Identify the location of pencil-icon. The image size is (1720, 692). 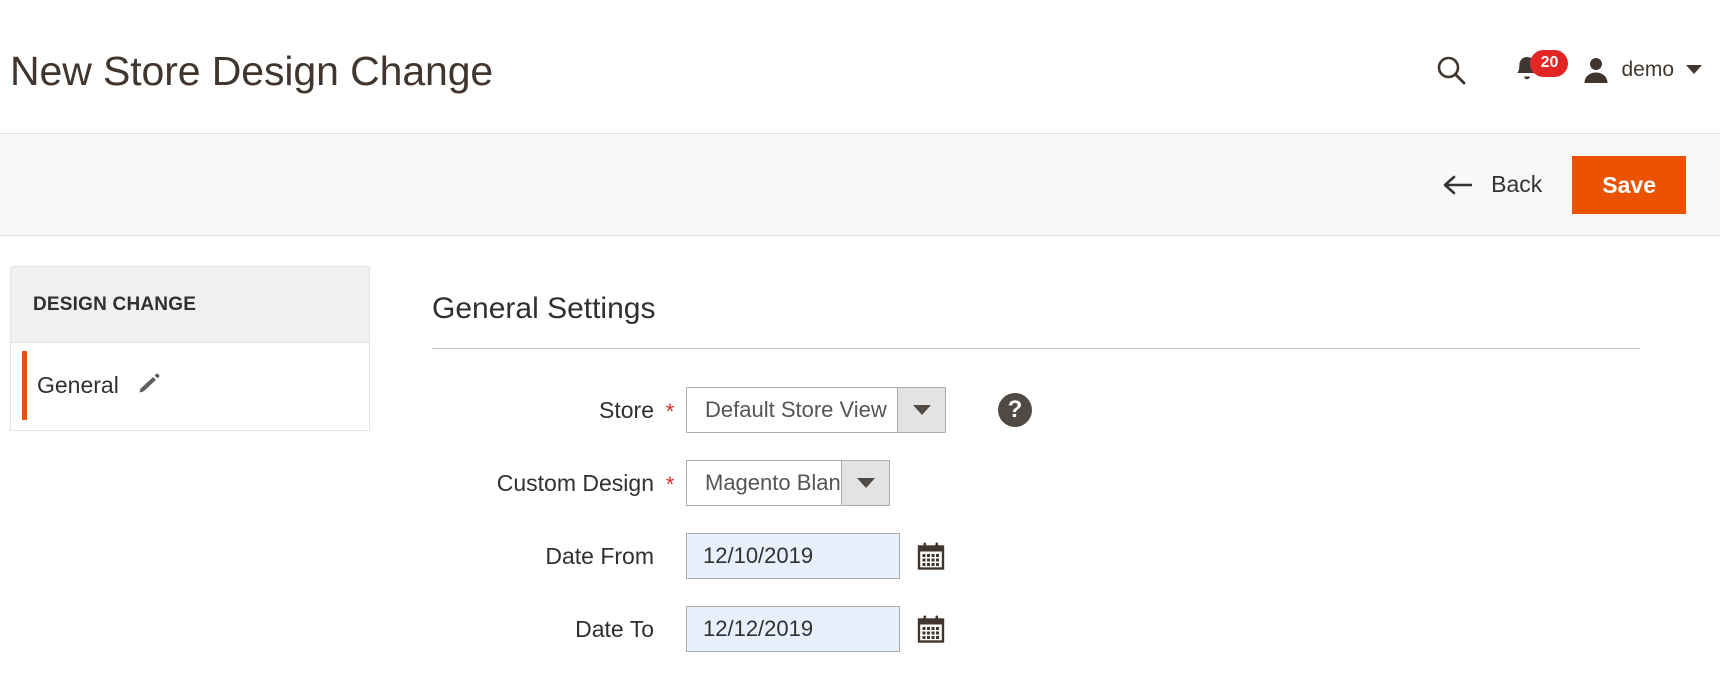
(149, 385).